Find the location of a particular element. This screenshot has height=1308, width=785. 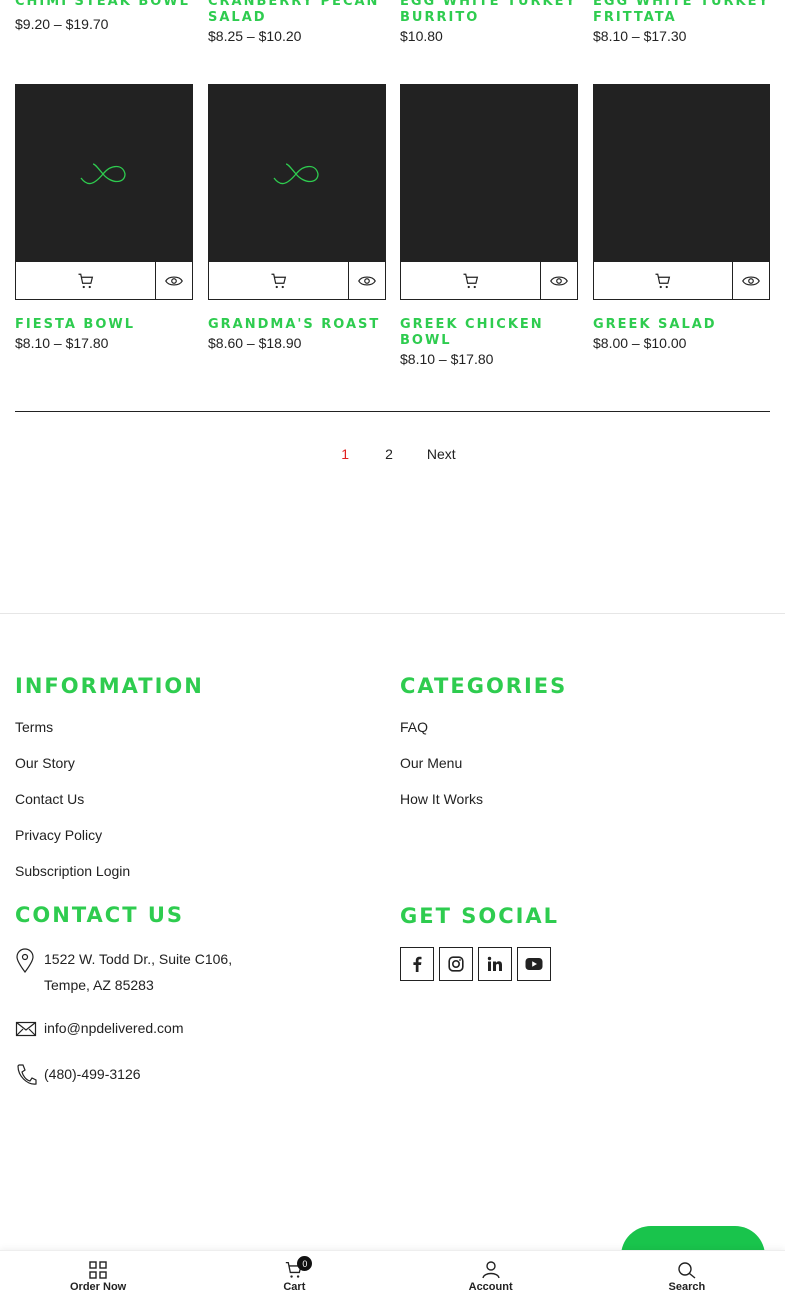

social-links is located at coordinates (475, 964).